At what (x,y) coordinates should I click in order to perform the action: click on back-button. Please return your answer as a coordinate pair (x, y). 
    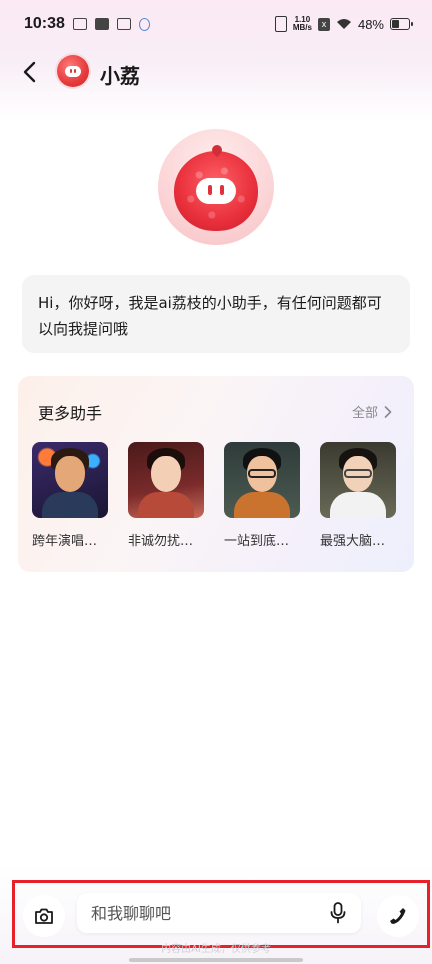
    Looking at the image, I should click on (29, 72).